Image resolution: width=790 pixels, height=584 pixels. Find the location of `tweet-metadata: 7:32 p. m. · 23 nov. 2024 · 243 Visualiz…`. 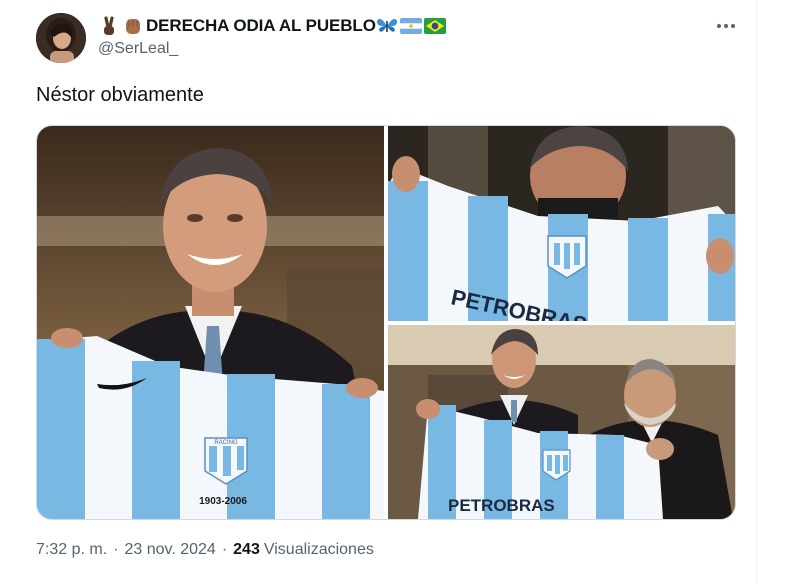

tweet-metadata: 7:32 p. m. · 23 nov. 2024 · 243 Visualiz… is located at coordinates (205, 550).